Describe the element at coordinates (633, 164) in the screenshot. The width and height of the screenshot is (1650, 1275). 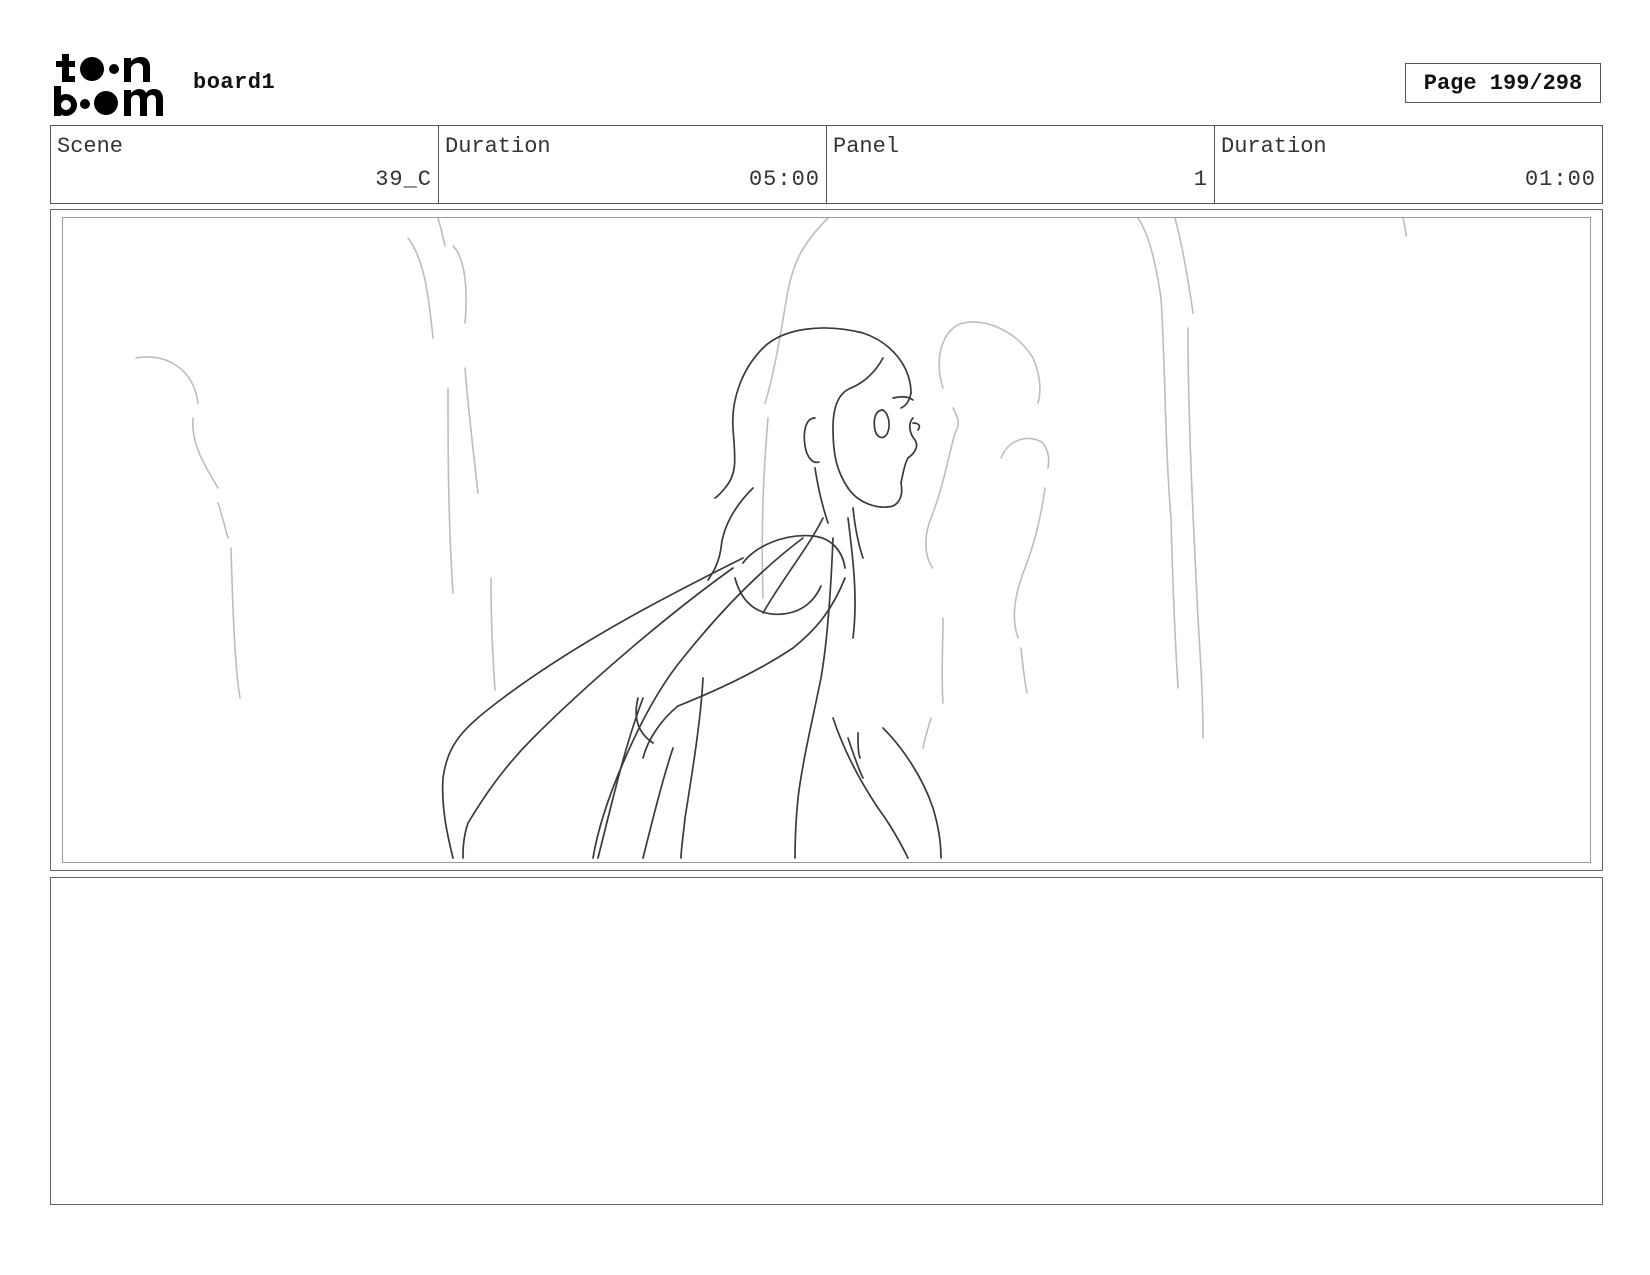
I see `scene-duration-cell: Duration 05:00` at that location.